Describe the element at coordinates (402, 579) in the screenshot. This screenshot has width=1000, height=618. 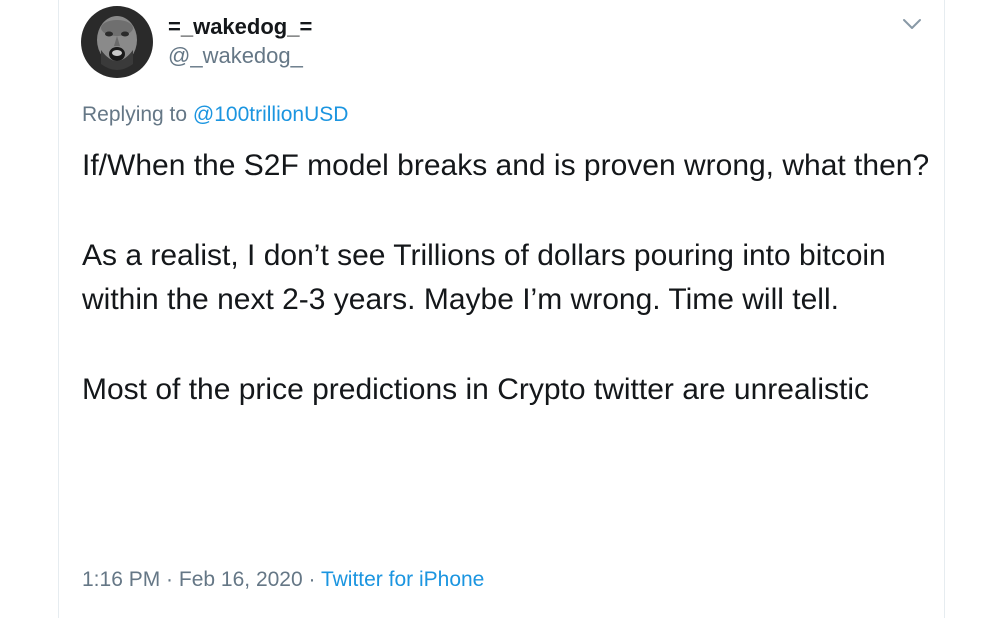
I see `tweet-source-link: Twitter for iPhone` at that location.